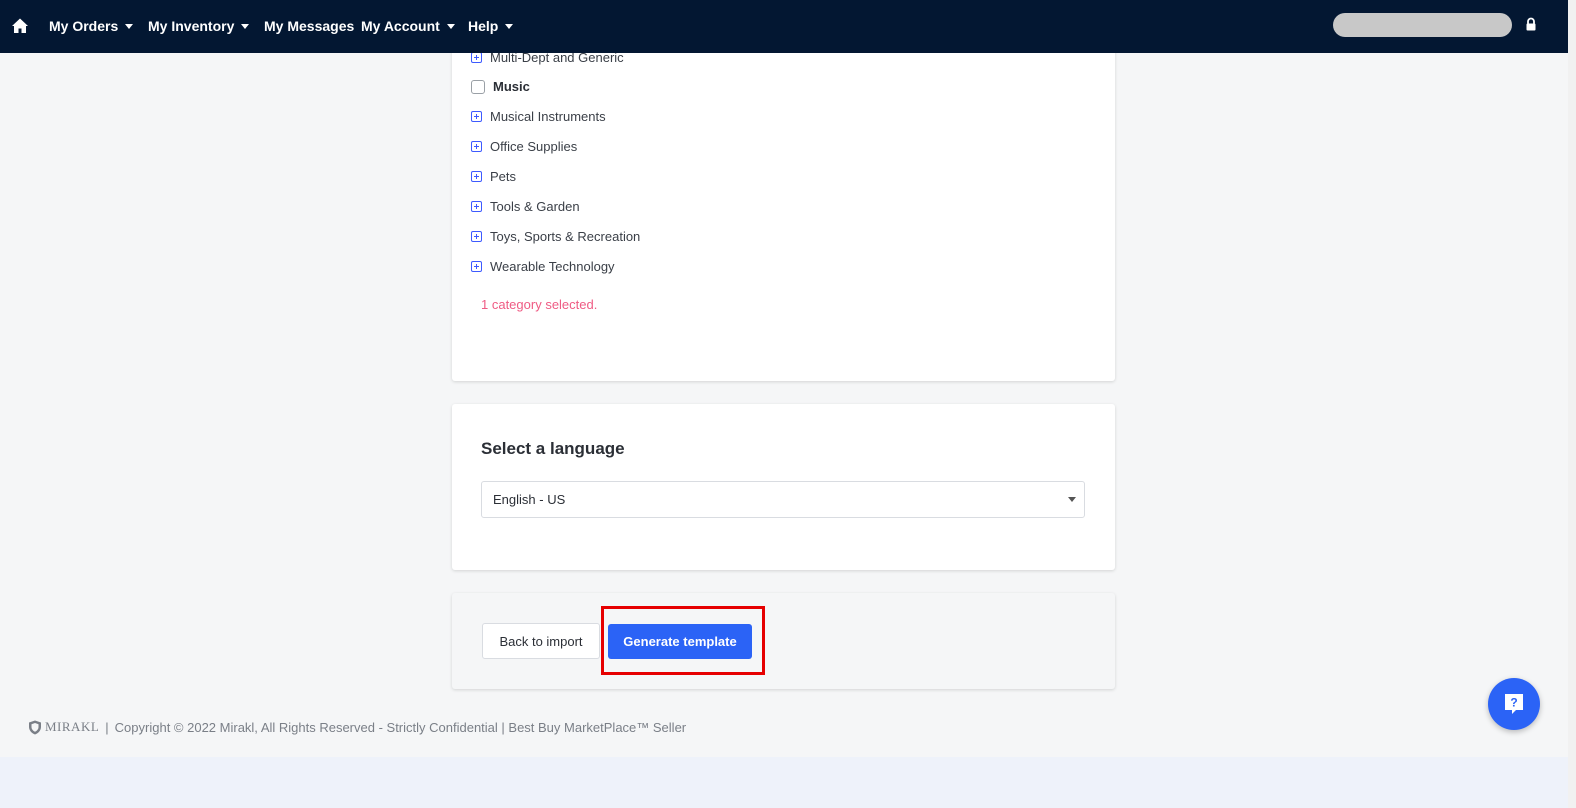 The image size is (1576, 808). I want to click on scrollbar, so click(1572, 404).